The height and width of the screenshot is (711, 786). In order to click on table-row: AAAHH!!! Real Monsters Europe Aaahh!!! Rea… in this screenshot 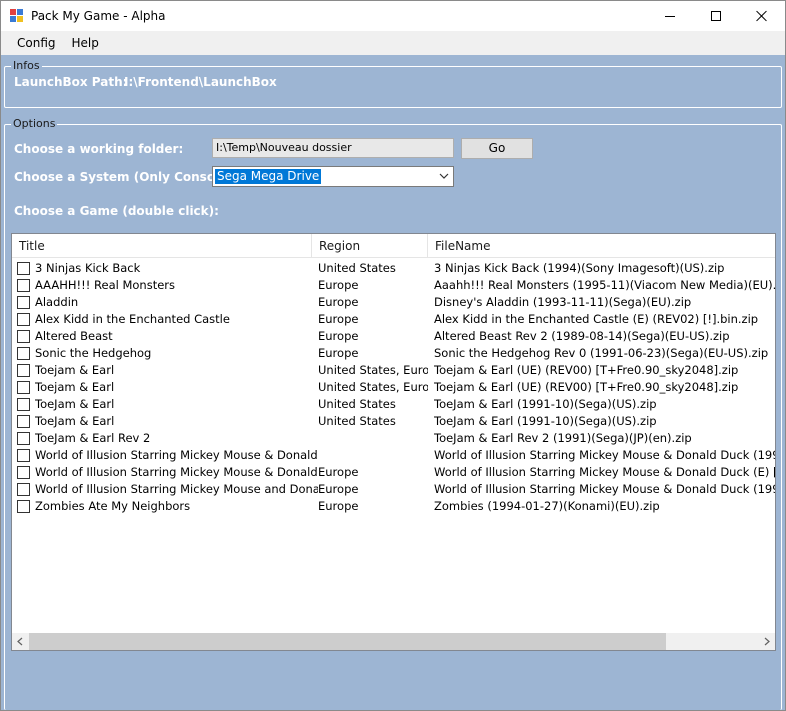, I will do `click(393, 285)`.